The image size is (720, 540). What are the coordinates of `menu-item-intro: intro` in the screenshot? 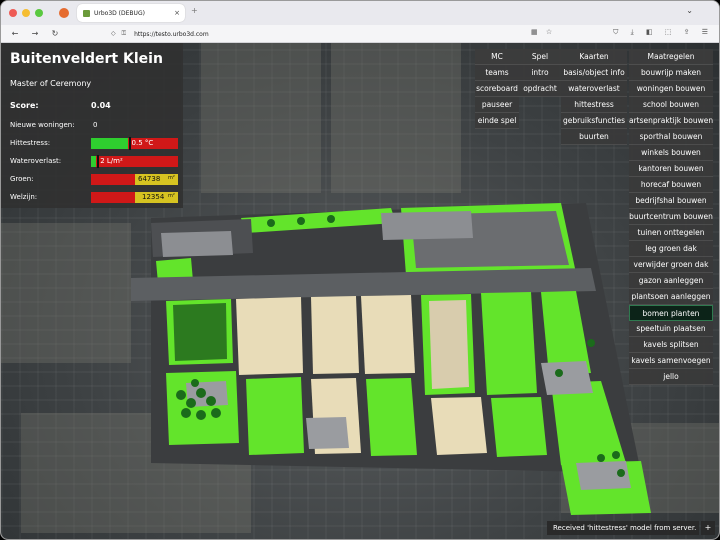 It's located at (540, 73).